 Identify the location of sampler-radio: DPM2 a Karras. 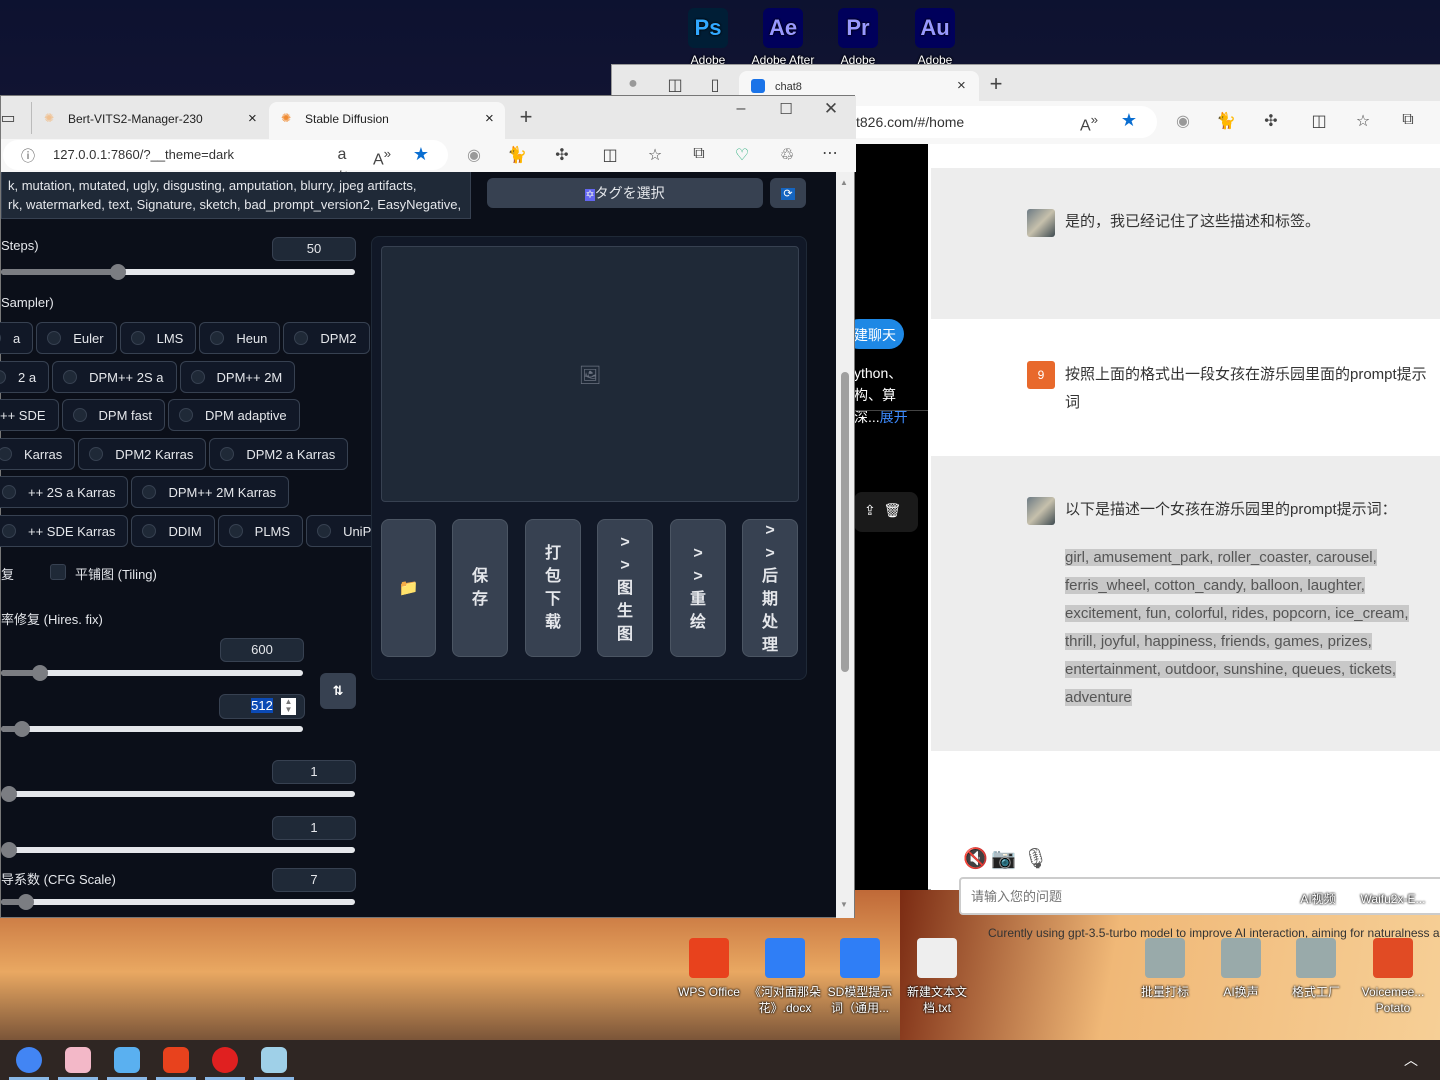
(279, 454).